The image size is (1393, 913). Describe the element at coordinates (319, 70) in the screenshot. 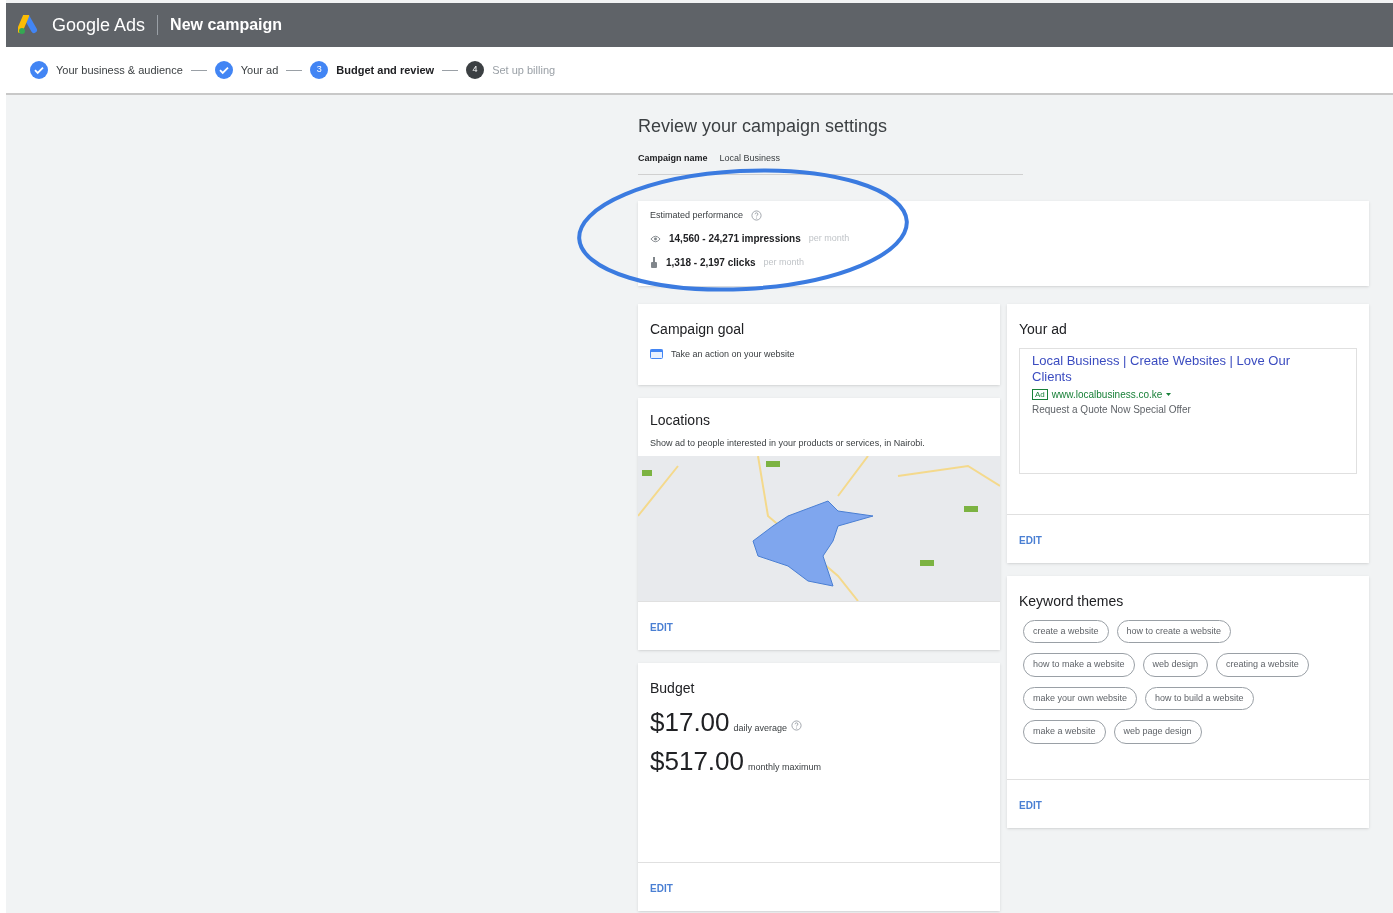

I see `step-number: 3` at that location.